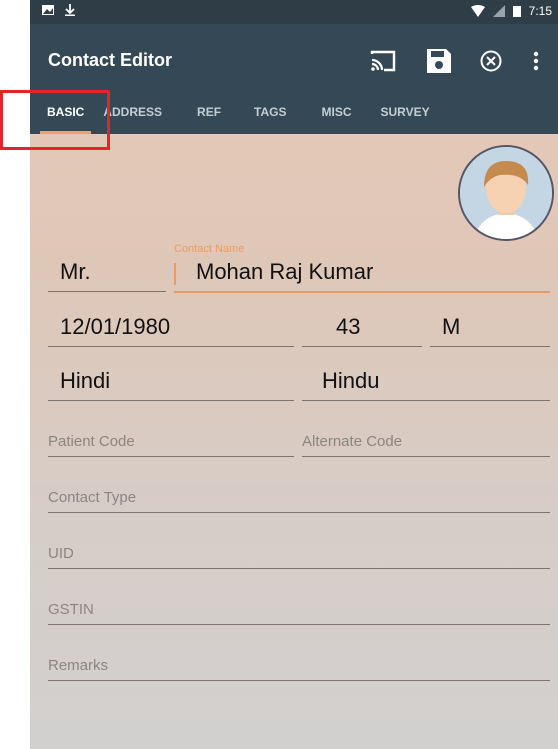 This screenshot has height=749, width=558. What do you see at coordinates (477, 11) in the screenshot?
I see `wifi-icon` at bounding box center [477, 11].